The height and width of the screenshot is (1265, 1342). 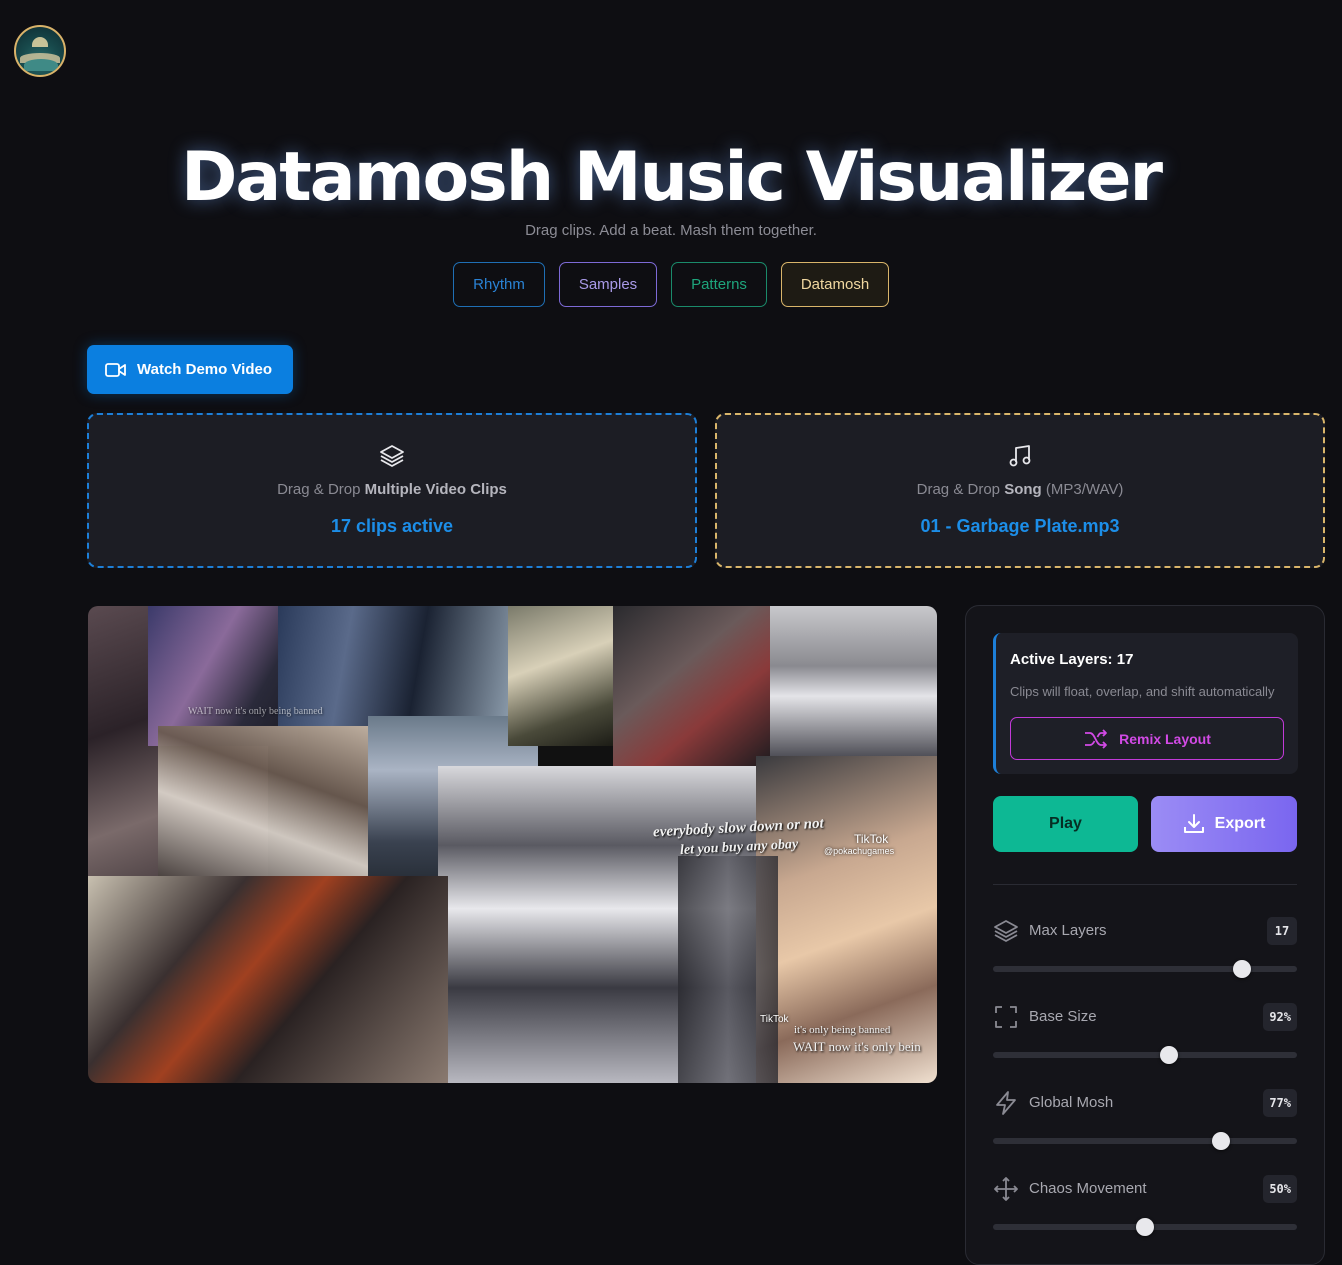 What do you see at coordinates (859, 851) in the screenshot?
I see `tiktok-handle: @pokachugames` at bounding box center [859, 851].